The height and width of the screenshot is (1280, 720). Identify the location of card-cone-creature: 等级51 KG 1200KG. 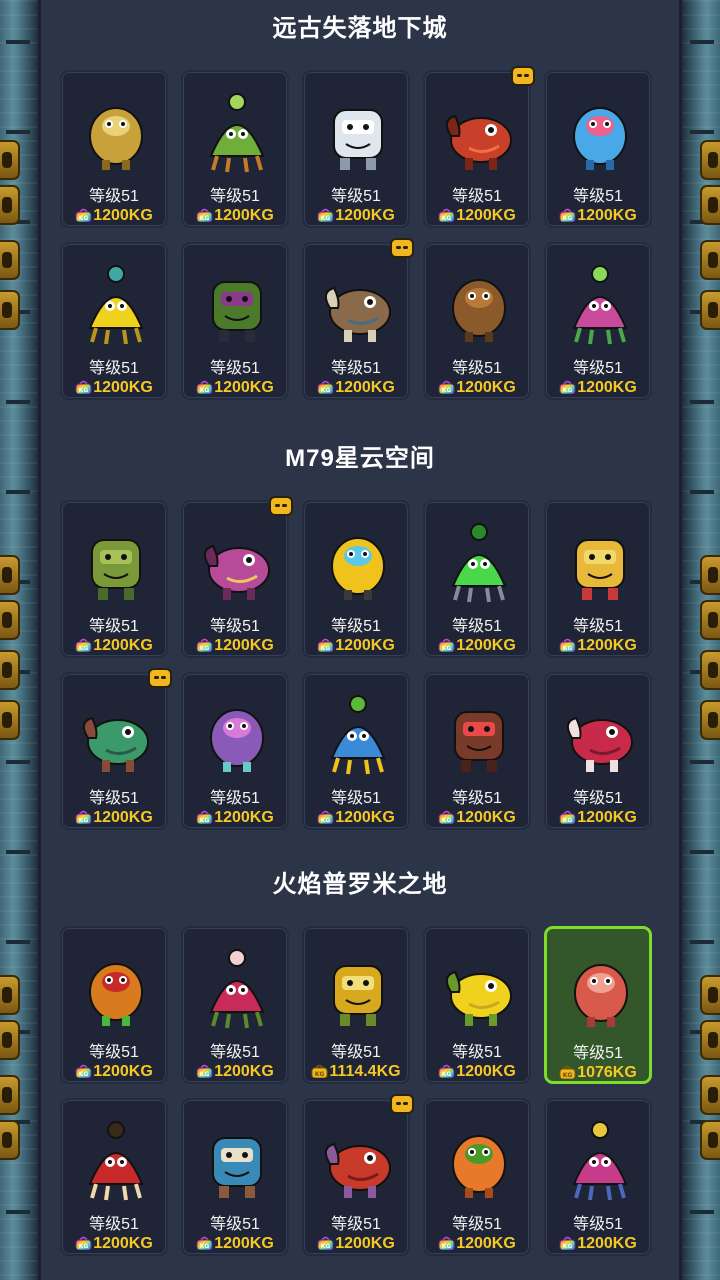
(598, 579).